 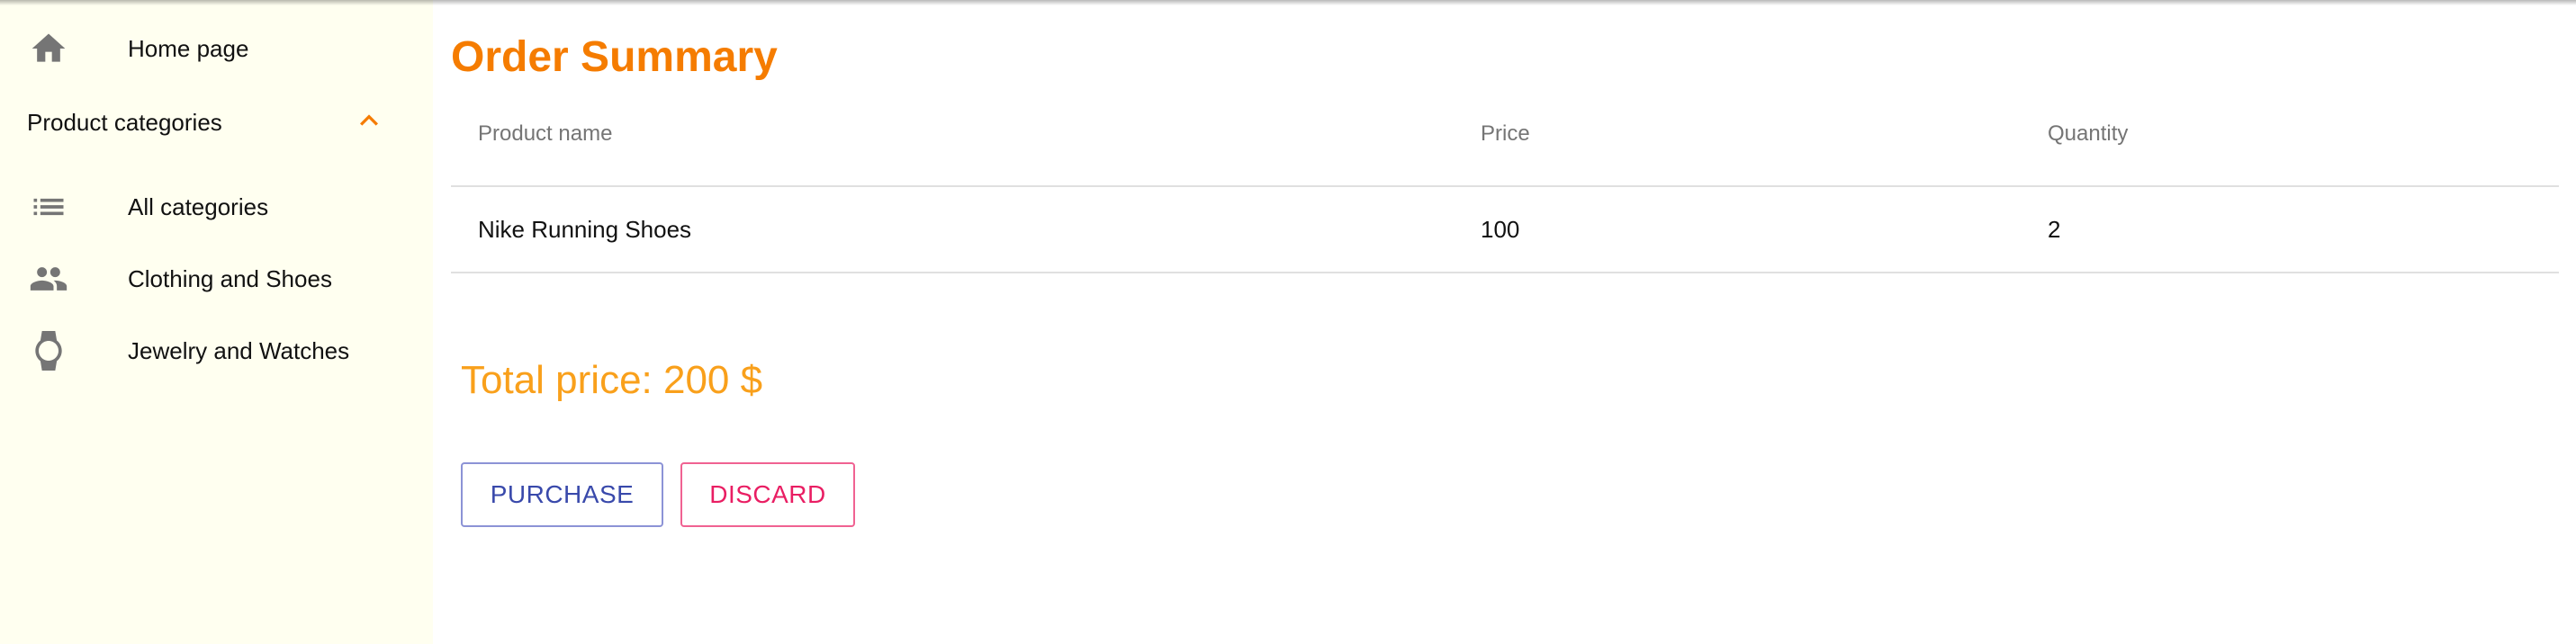 I want to click on table-row: Nike Running Shoes 100 2, so click(x=1505, y=230).